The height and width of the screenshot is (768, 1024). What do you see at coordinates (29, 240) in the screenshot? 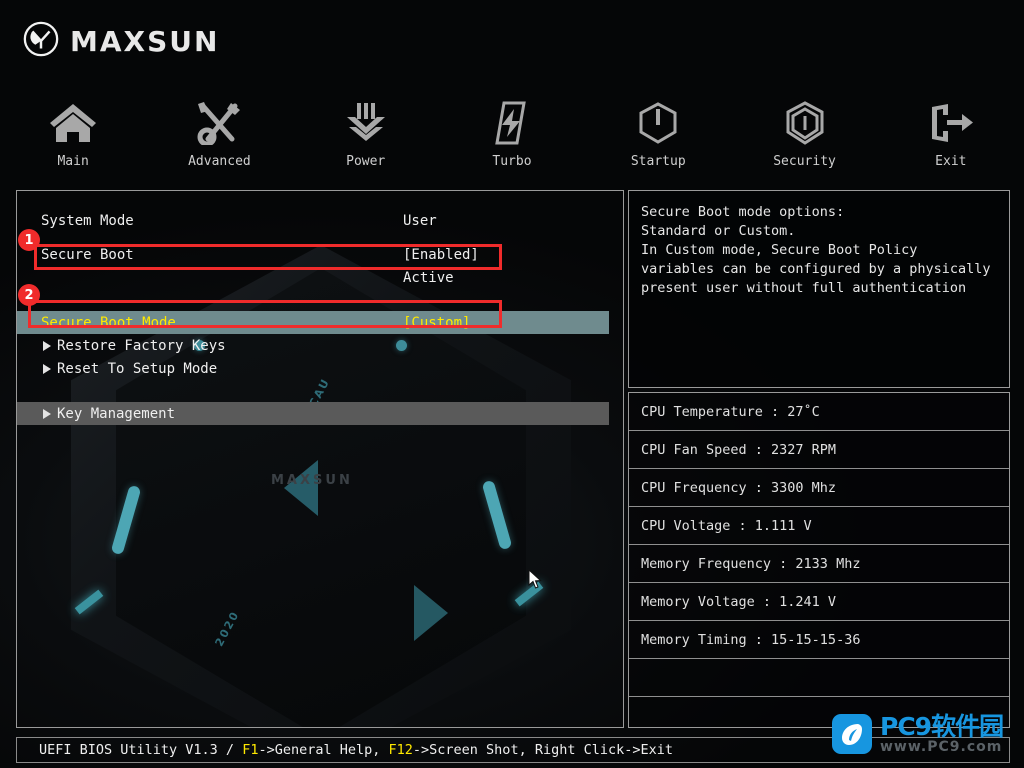
I see `annotation-badge-1: 1` at bounding box center [29, 240].